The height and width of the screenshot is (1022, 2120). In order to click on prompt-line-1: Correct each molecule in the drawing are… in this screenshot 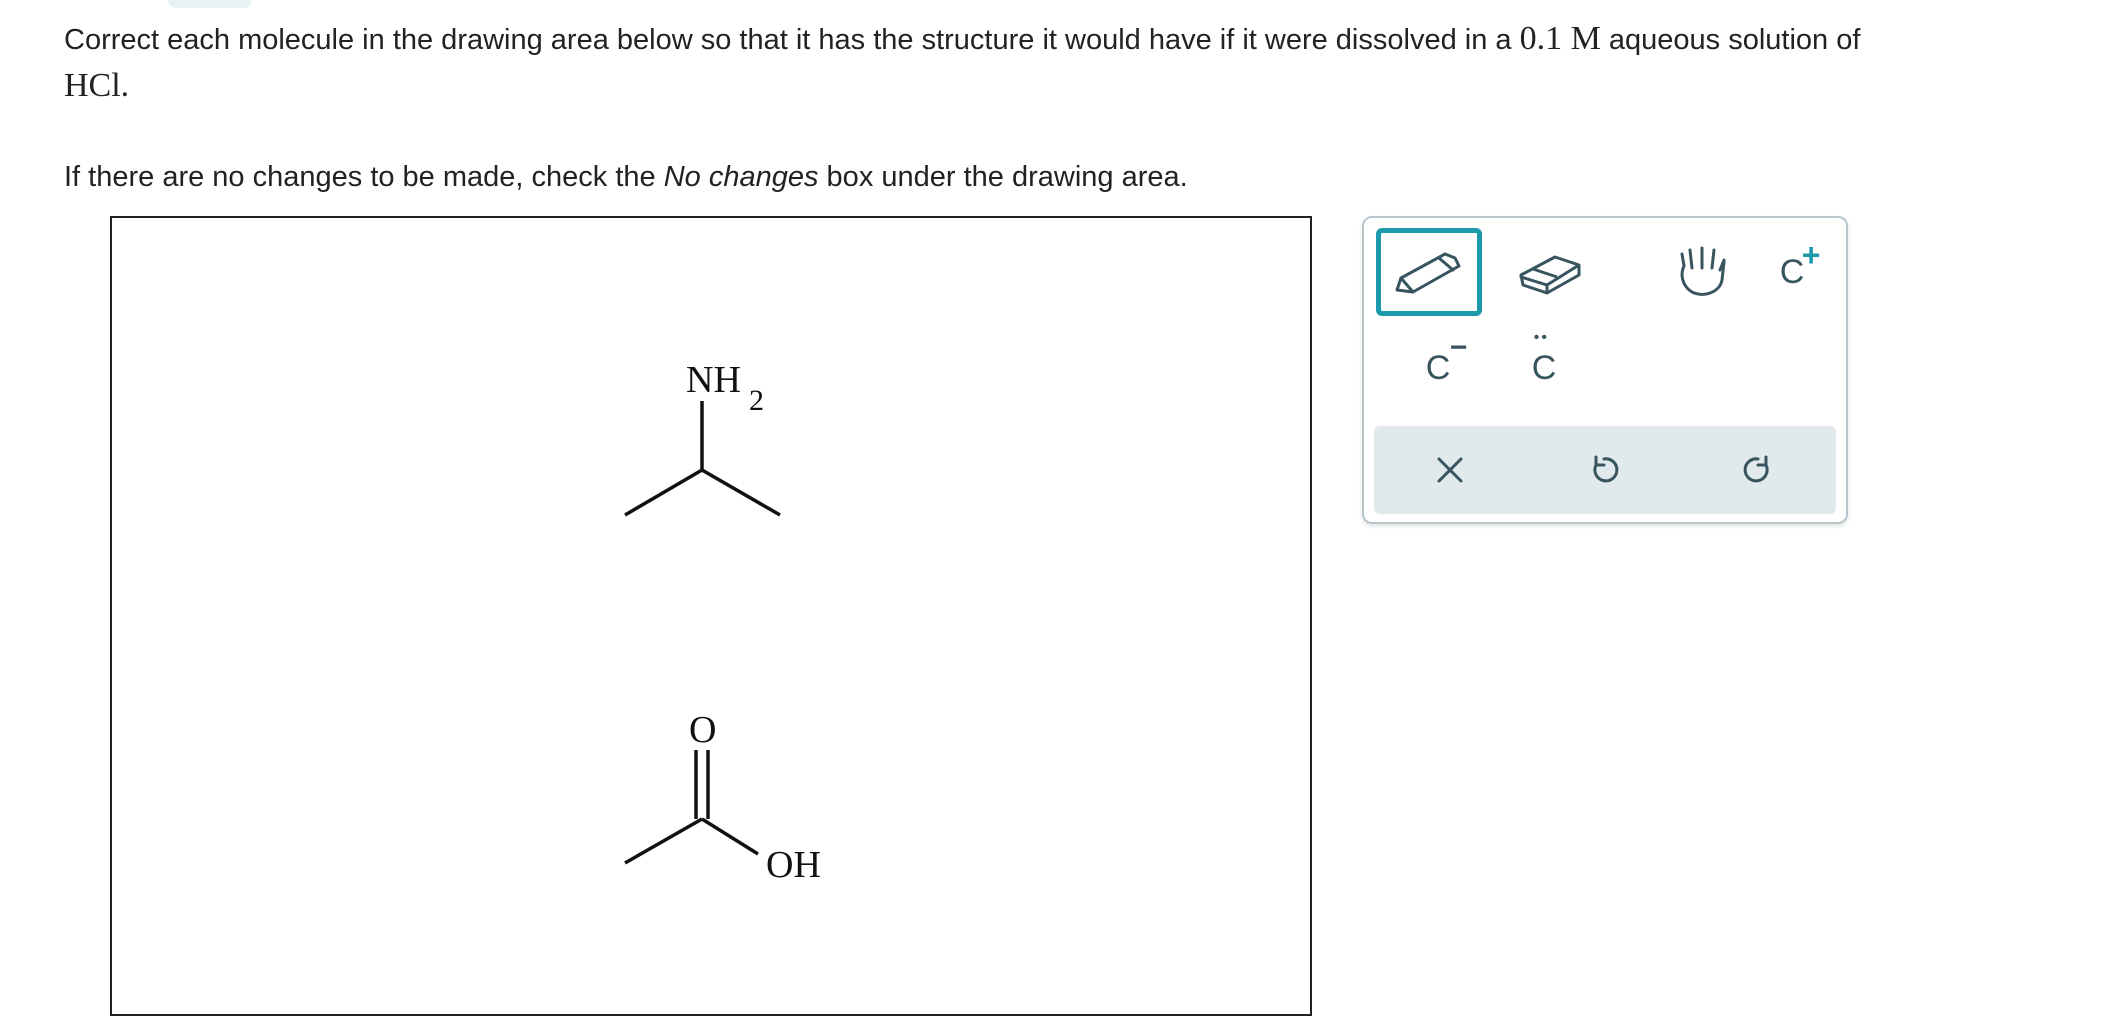, I will do `click(1064, 63)`.